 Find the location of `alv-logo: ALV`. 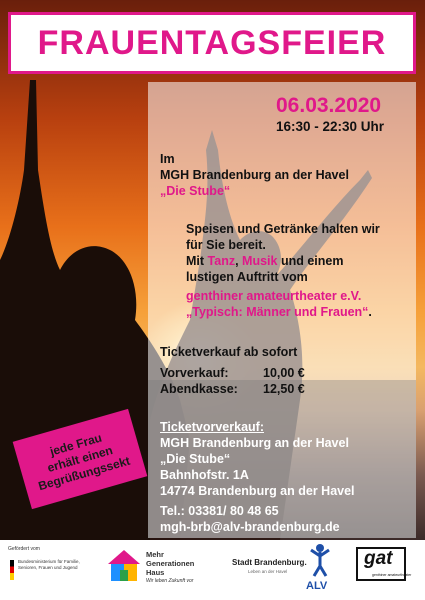

alv-logo: ALV is located at coordinates (317, 586).